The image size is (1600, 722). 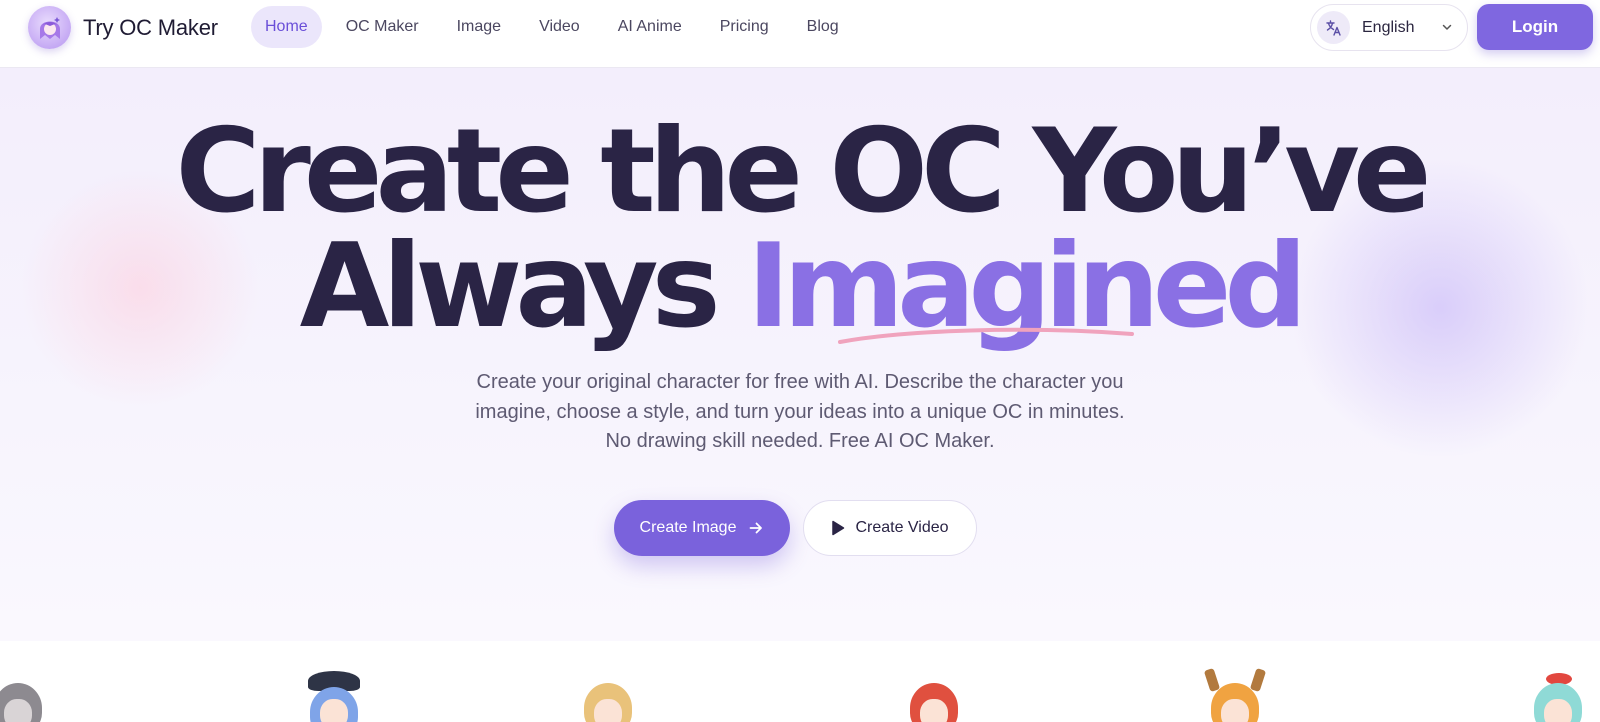 I want to click on login-button: Login, so click(x=1535, y=27).